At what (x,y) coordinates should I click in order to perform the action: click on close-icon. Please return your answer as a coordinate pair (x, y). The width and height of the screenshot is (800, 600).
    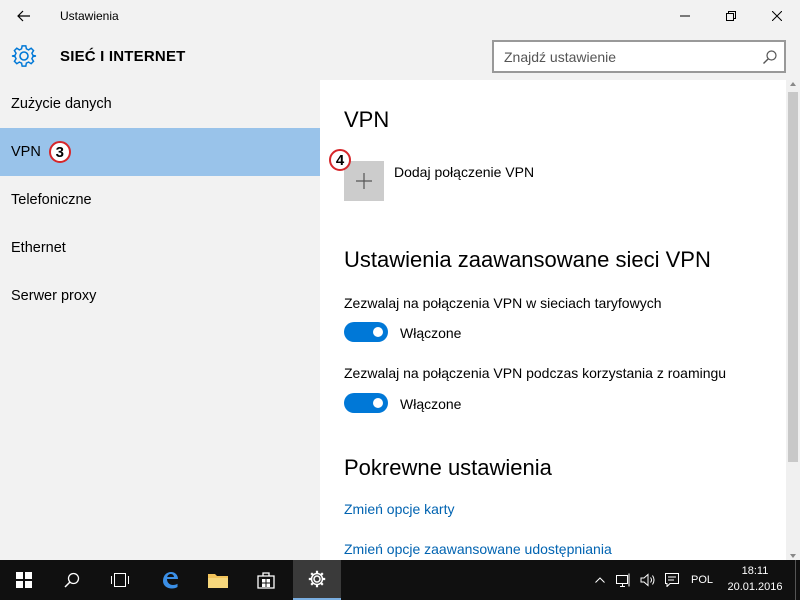
    Looking at the image, I should click on (777, 16).